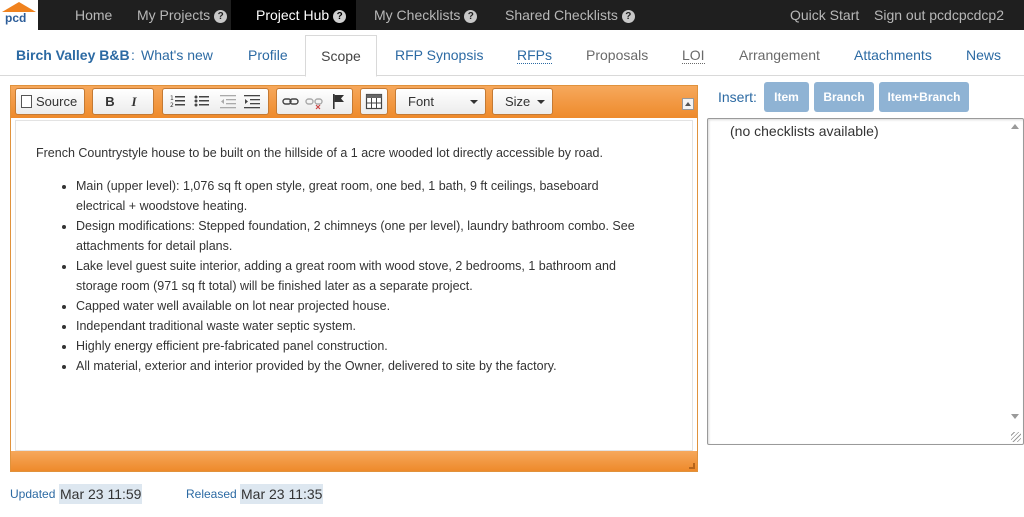 The width and height of the screenshot is (1024, 517). I want to click on tab-profile: Profile, so click(268, 55).